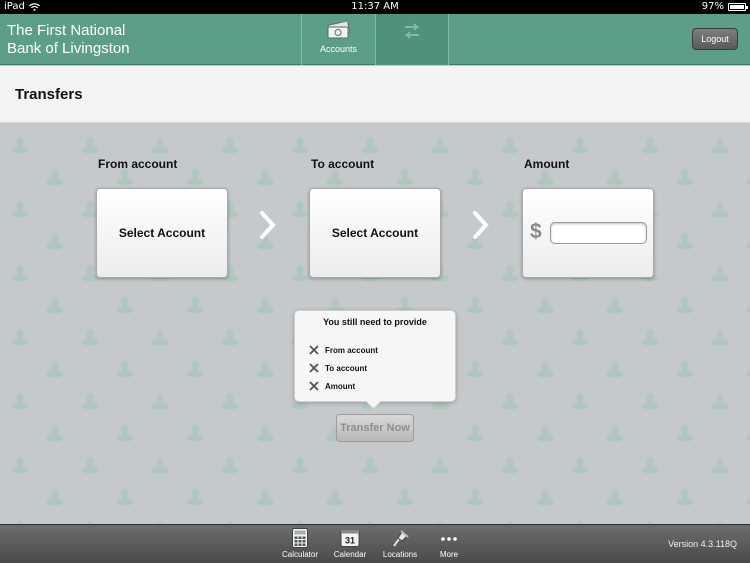 This screenshot has width=750, height=563. What do you see at coordinates (350, 541) in the screenshot?
I see `calendar-day: 31` at bounding box center [350, 541].